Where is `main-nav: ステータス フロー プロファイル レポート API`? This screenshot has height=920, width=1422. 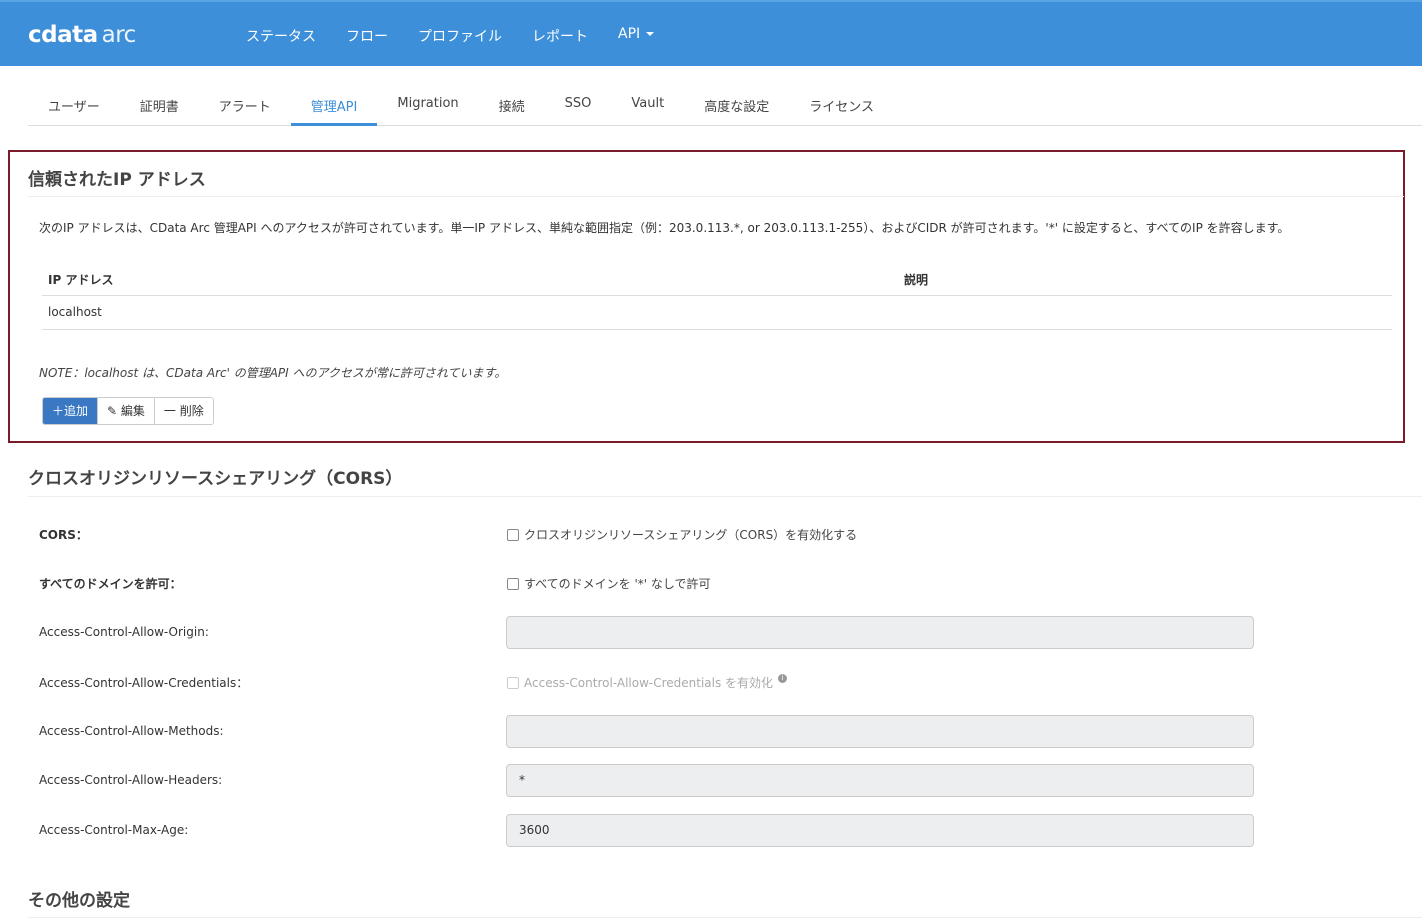 main-nav: ステータス フロー プロファイル レポート API is located at coordinates (450, 36).